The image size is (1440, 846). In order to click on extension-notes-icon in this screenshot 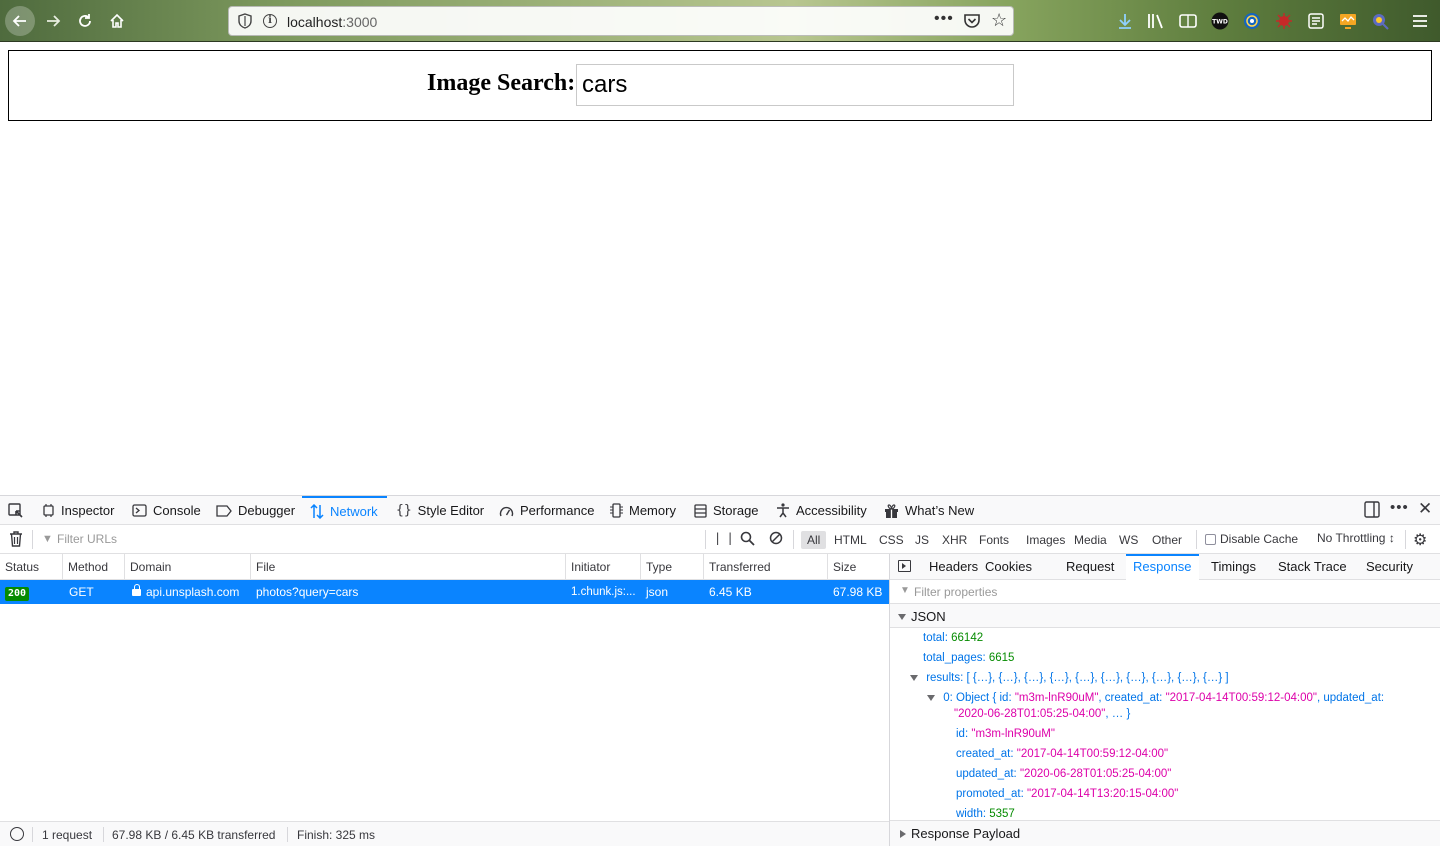, I will do `click(1316, 21)`.